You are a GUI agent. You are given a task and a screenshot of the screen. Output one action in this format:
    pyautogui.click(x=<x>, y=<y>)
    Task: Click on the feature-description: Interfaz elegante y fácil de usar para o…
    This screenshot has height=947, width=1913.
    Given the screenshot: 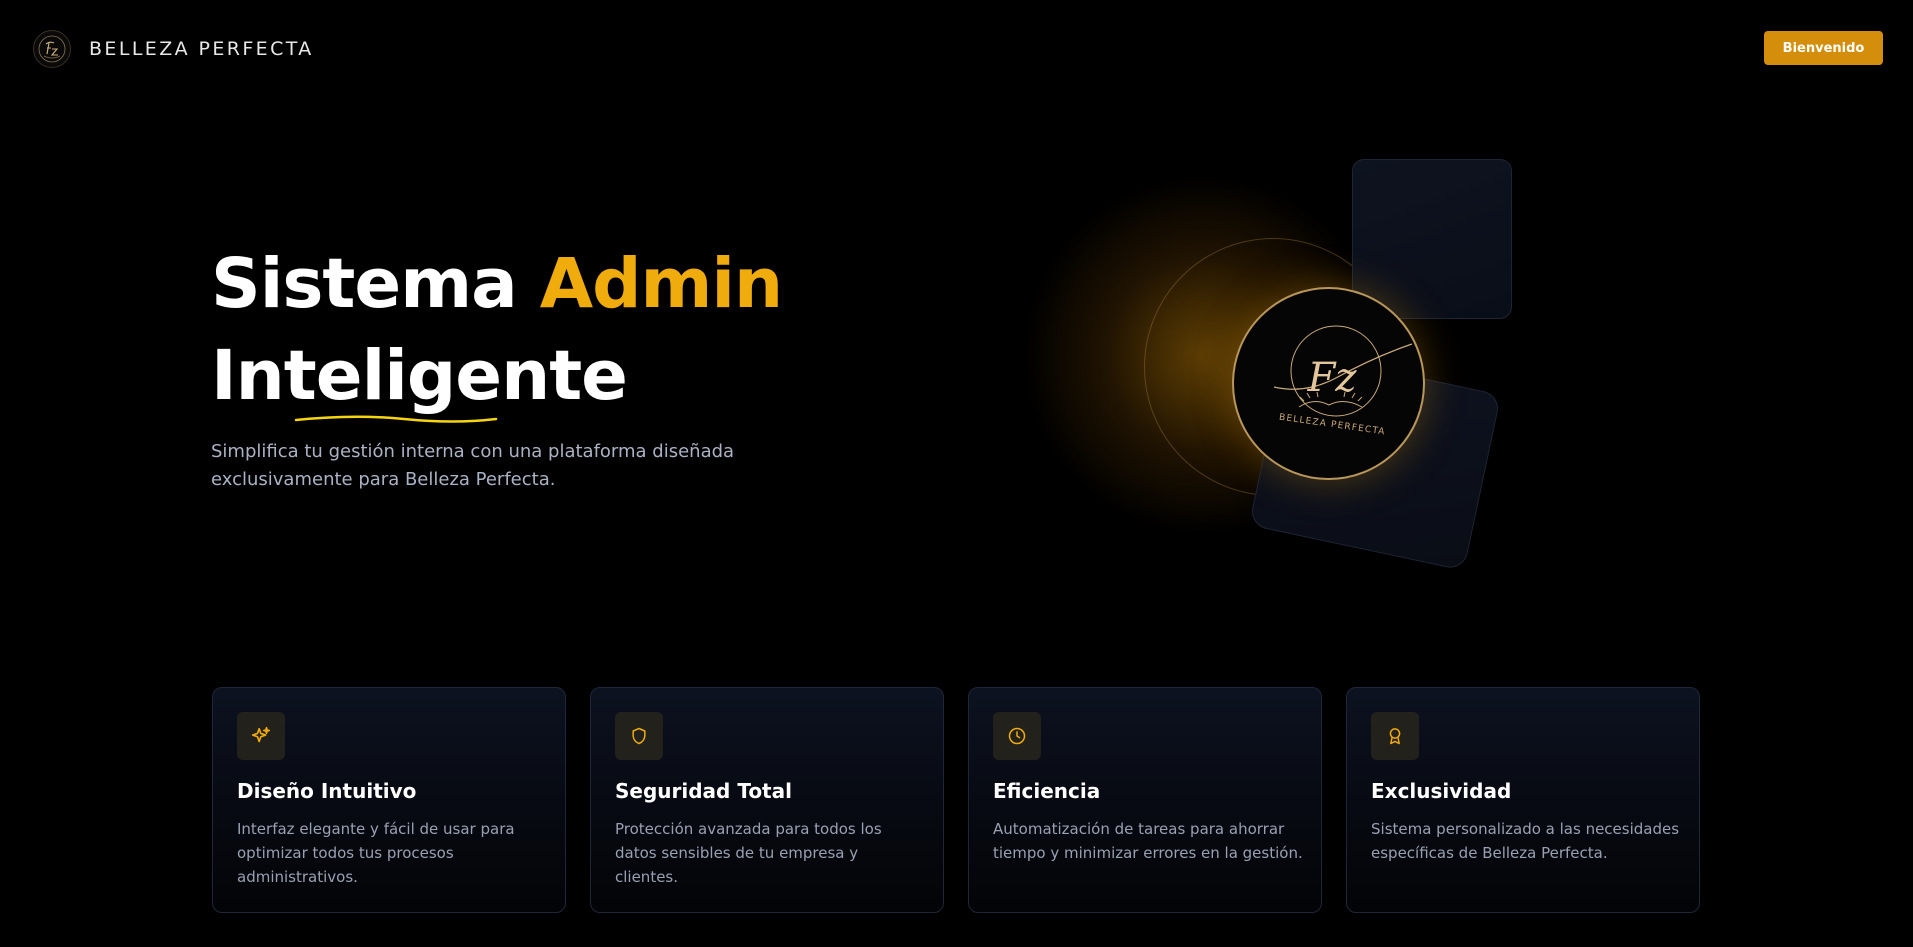 What is the action you would take?
    pyautogui.click(x=376, y=853)
    